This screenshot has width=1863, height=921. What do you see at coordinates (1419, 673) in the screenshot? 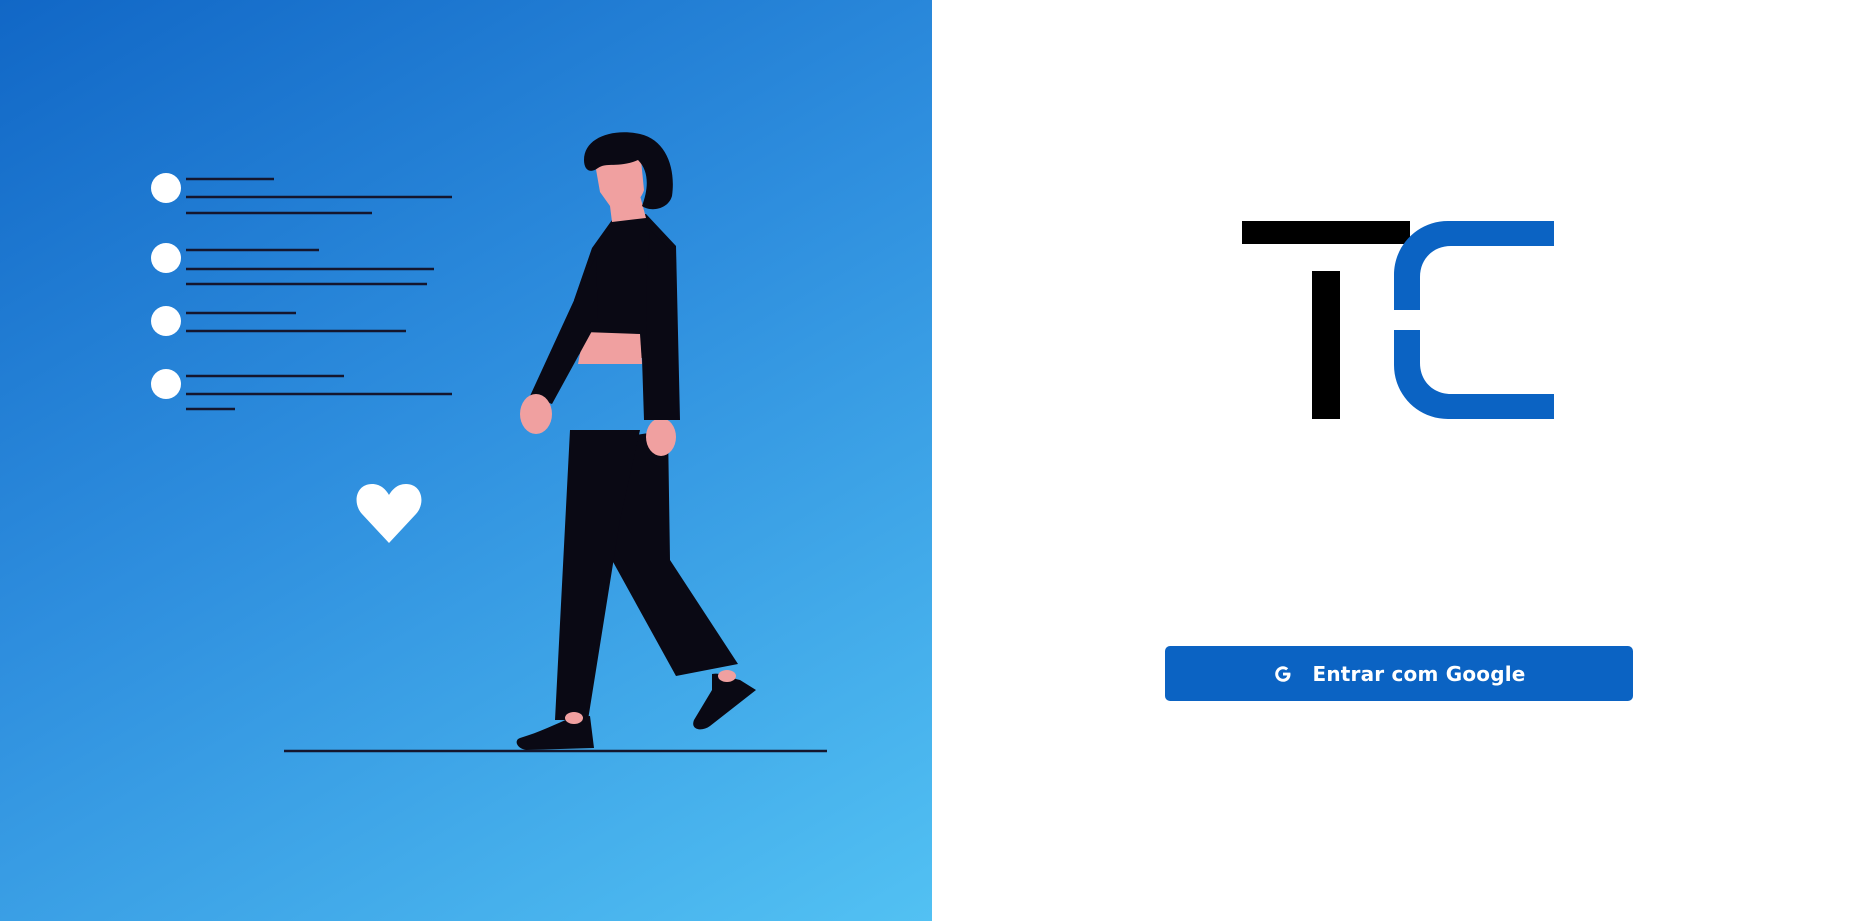
I see `google-login-label: Entrar com Google` at bounding box center [1419, 673].